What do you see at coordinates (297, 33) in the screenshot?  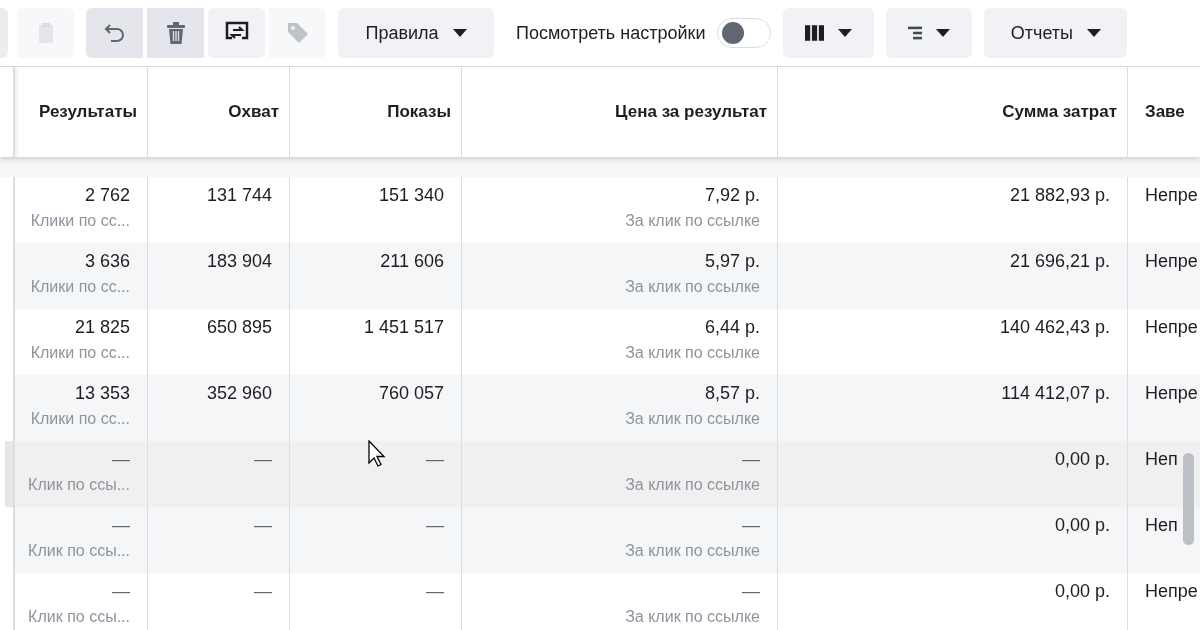 I see `tag-icon` at bounding box center [297, 33].